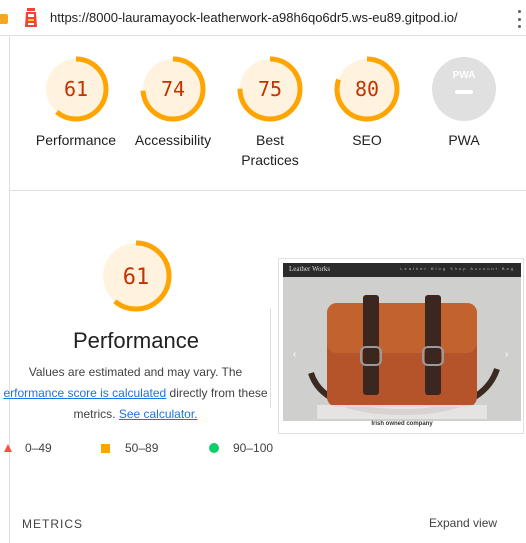 This screenshot has height=543, width=526. What do you see at coordinates (270, 358) in the screenshot?
I see `thumbnail-divider` at bounding box center [270, 358].